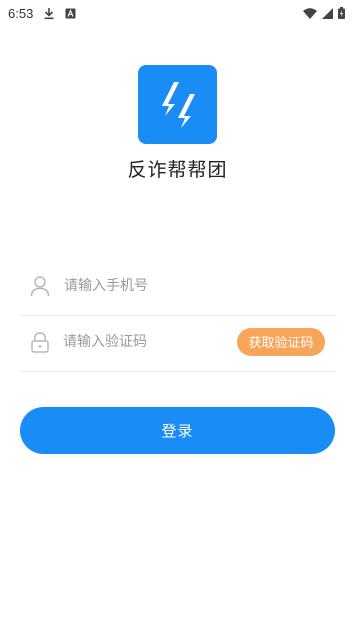  I want to click on get-code-button: 获取验证码, so click(281, 341).